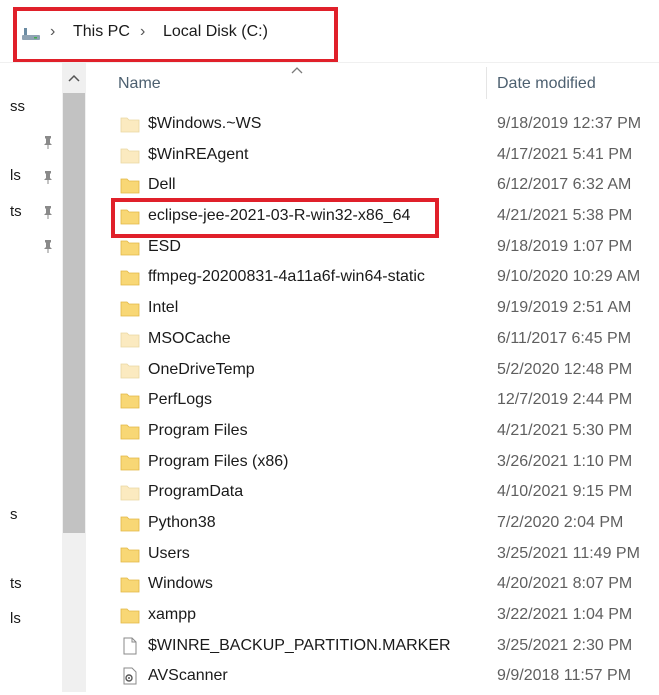 This screenshot has width=659, height=695. I want to click on file-date-modified: 9/19/2019 2:51 AM, so click(564, 308).